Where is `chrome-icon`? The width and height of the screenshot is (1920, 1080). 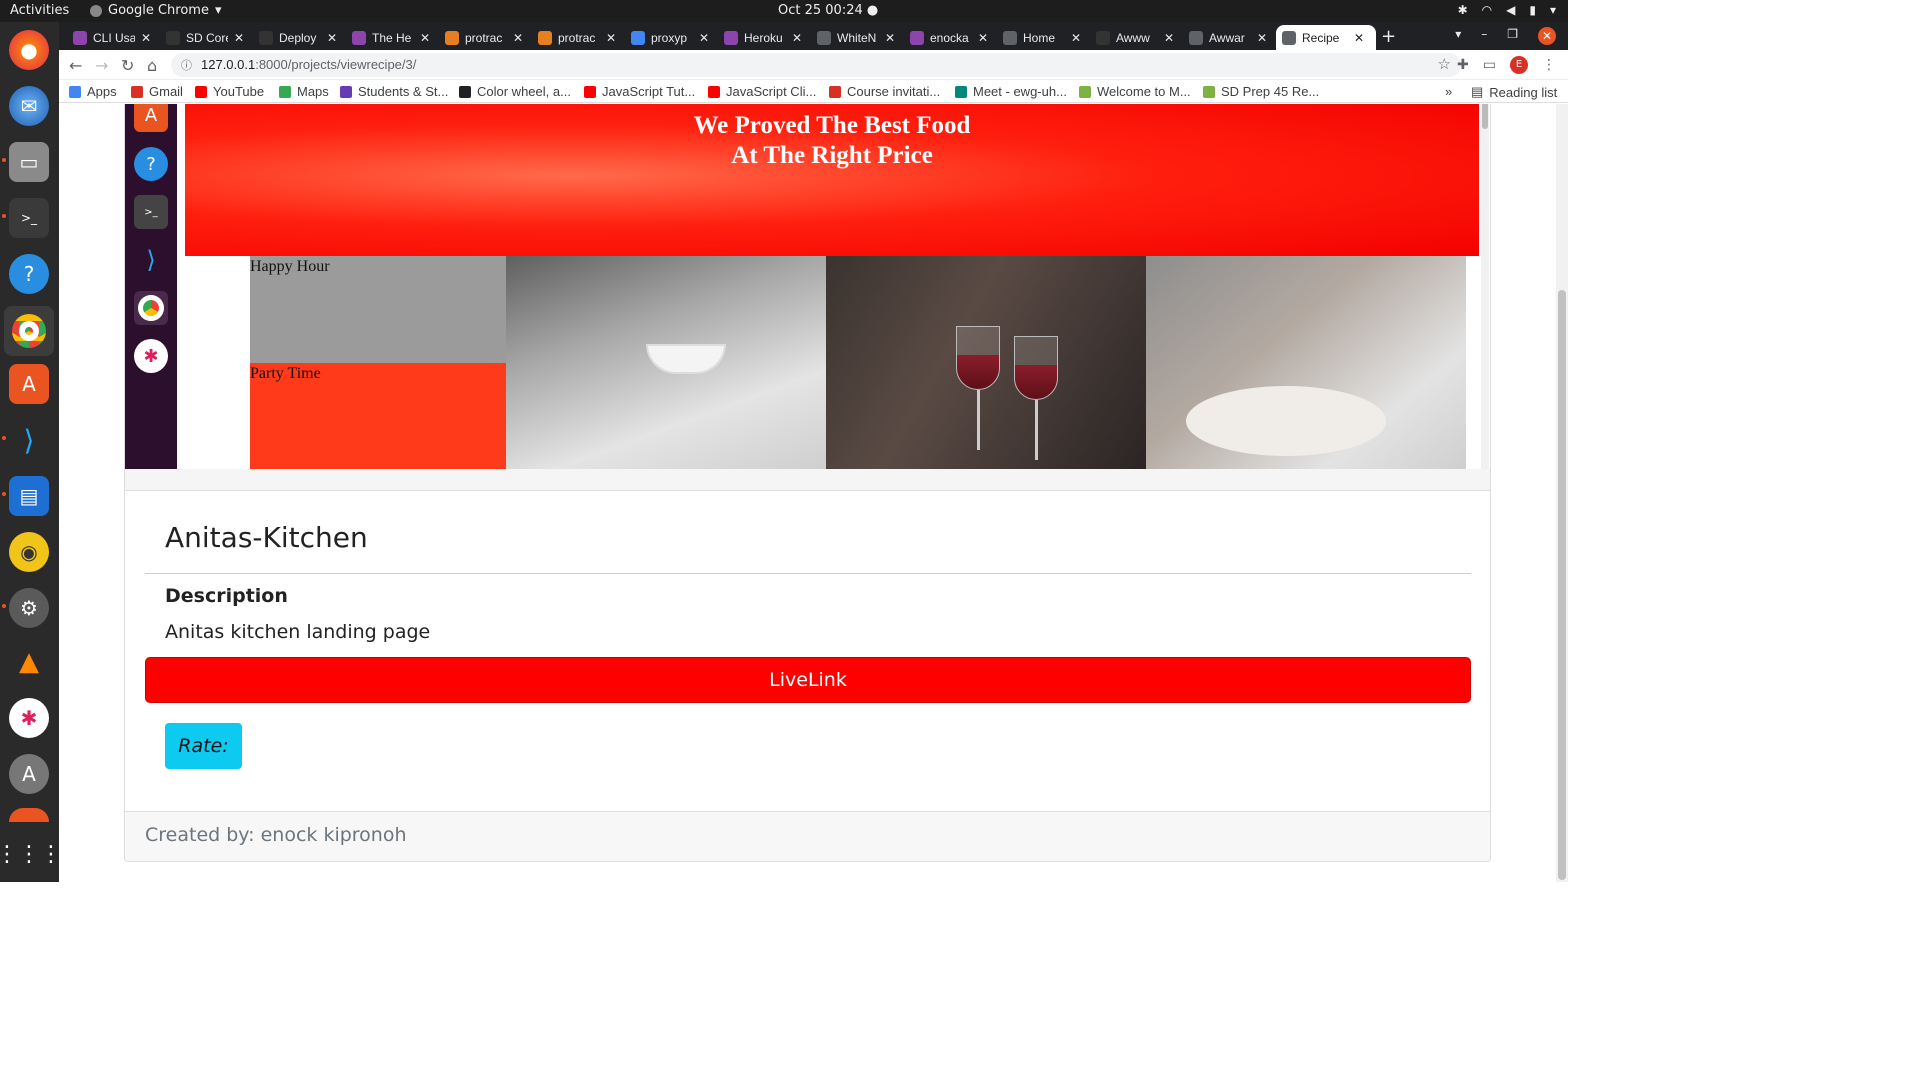
chrome-icon is located at coordinates (29, 331).